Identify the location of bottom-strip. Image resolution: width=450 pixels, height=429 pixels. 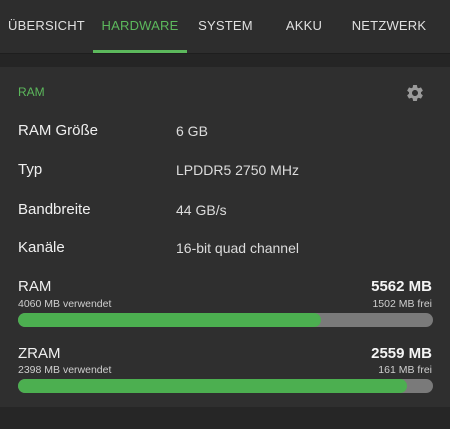
(225, 418).